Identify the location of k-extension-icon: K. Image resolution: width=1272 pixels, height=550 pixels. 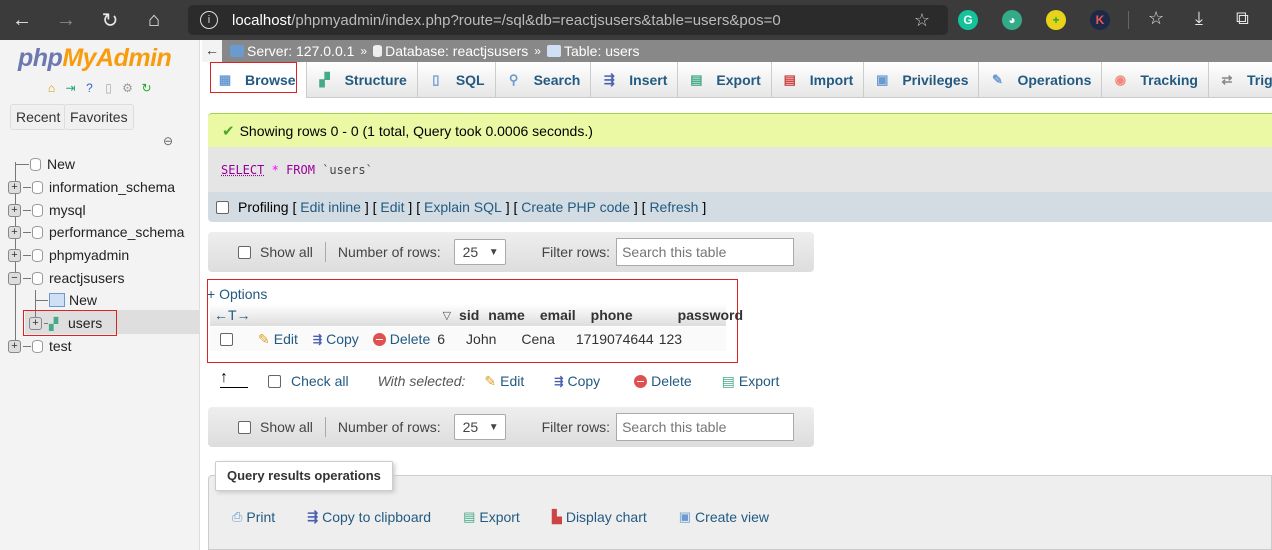
(1100, 20).